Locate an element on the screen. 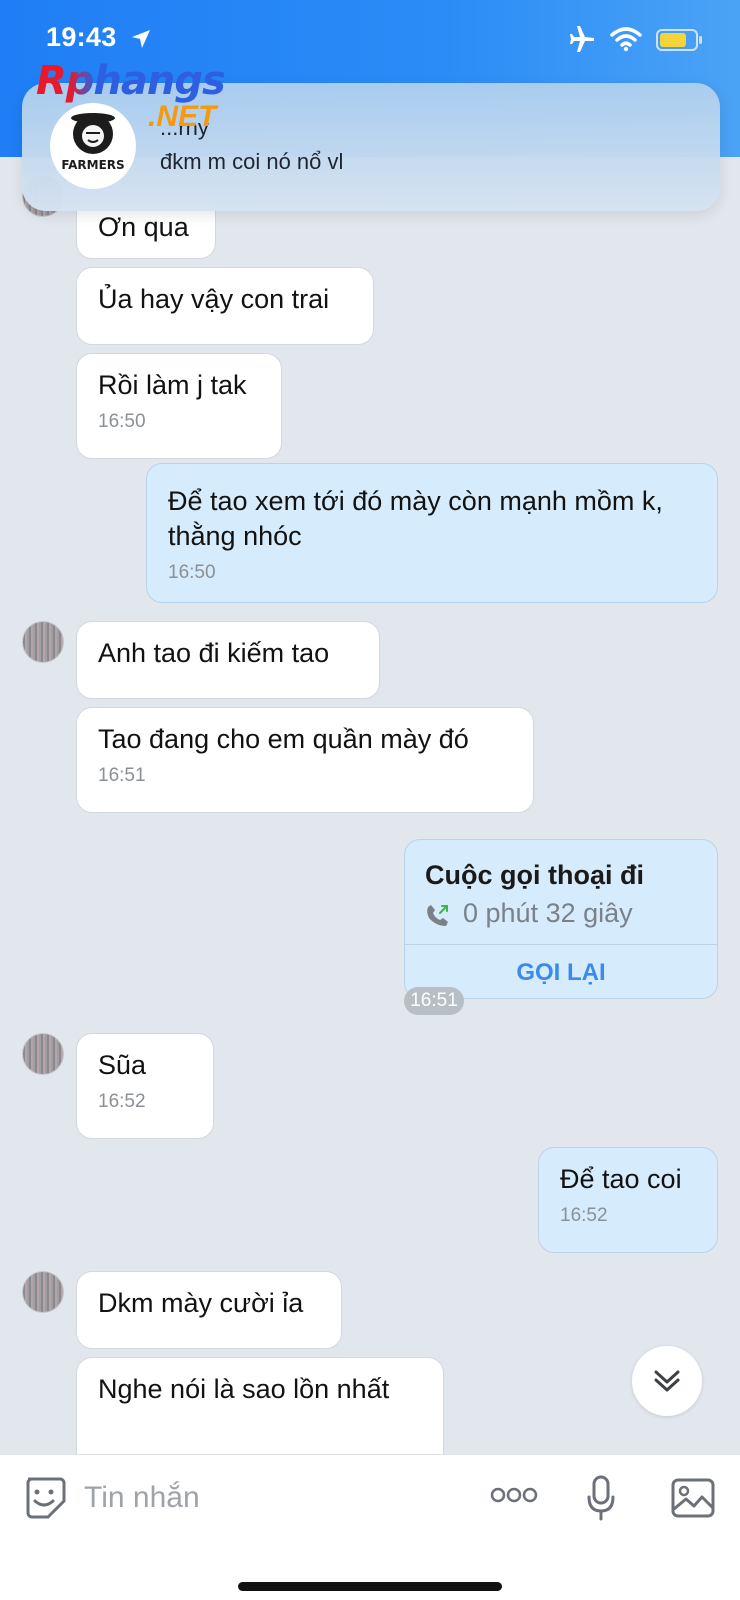  message-bubble: Tao đang cho em quần mày đó 16:51 is located at coordinates (305, 760).